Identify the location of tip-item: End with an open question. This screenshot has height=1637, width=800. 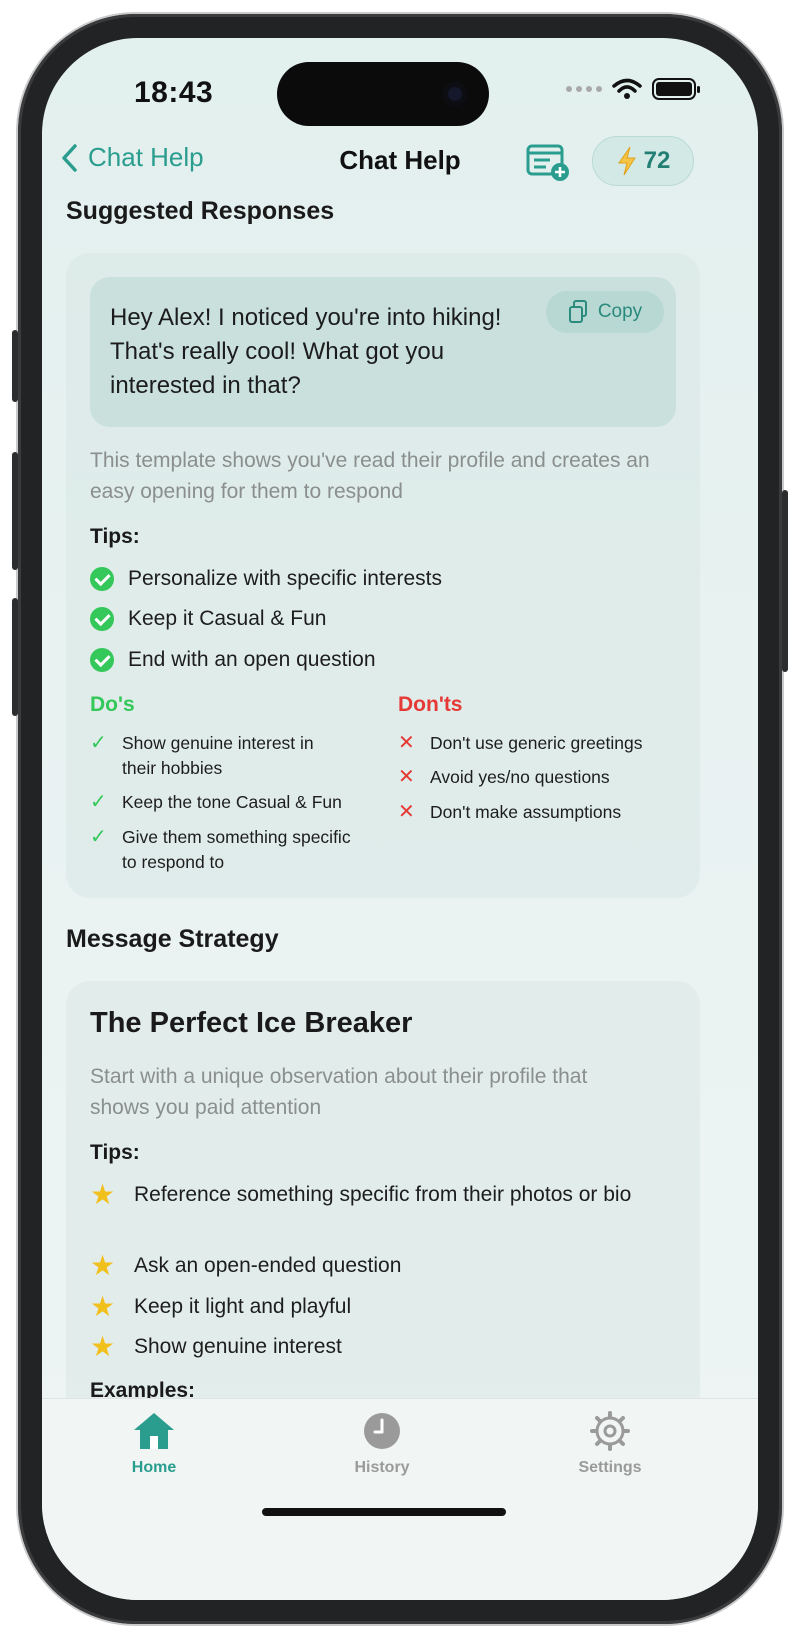
(375, 659).